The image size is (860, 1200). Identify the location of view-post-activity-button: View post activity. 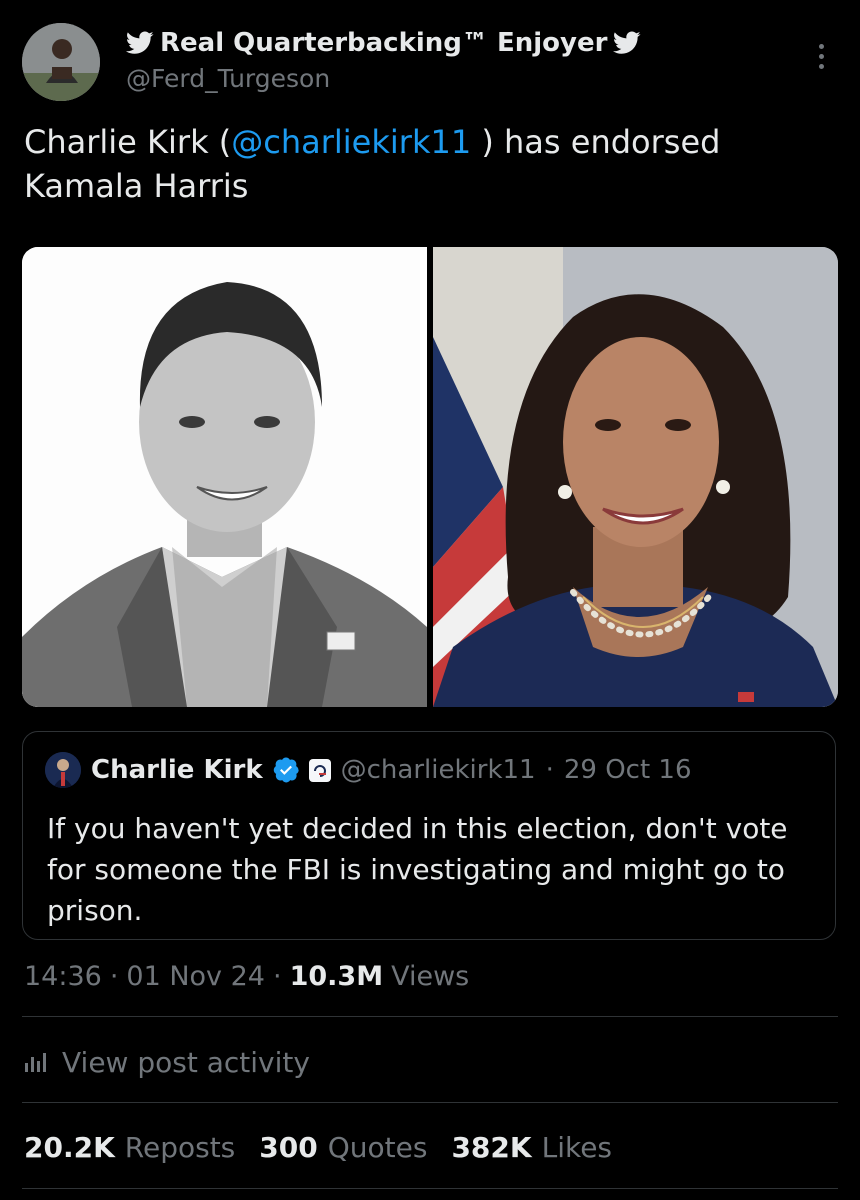
(167, 1062).